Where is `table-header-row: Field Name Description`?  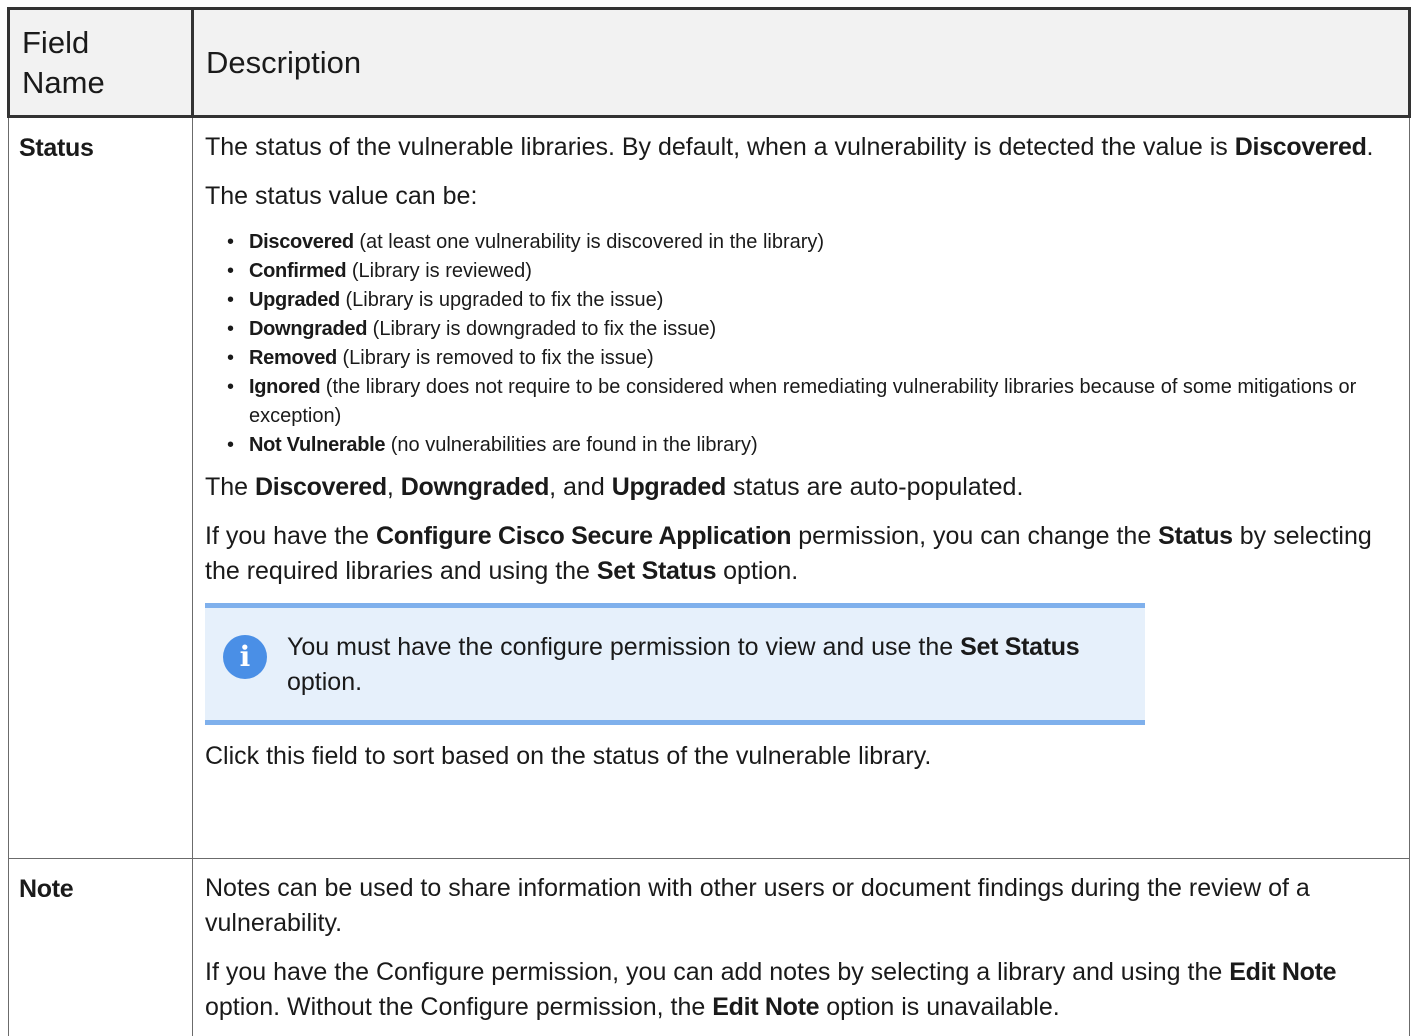
table-header-row: Field Name Description is located at coordinates (709, 62).